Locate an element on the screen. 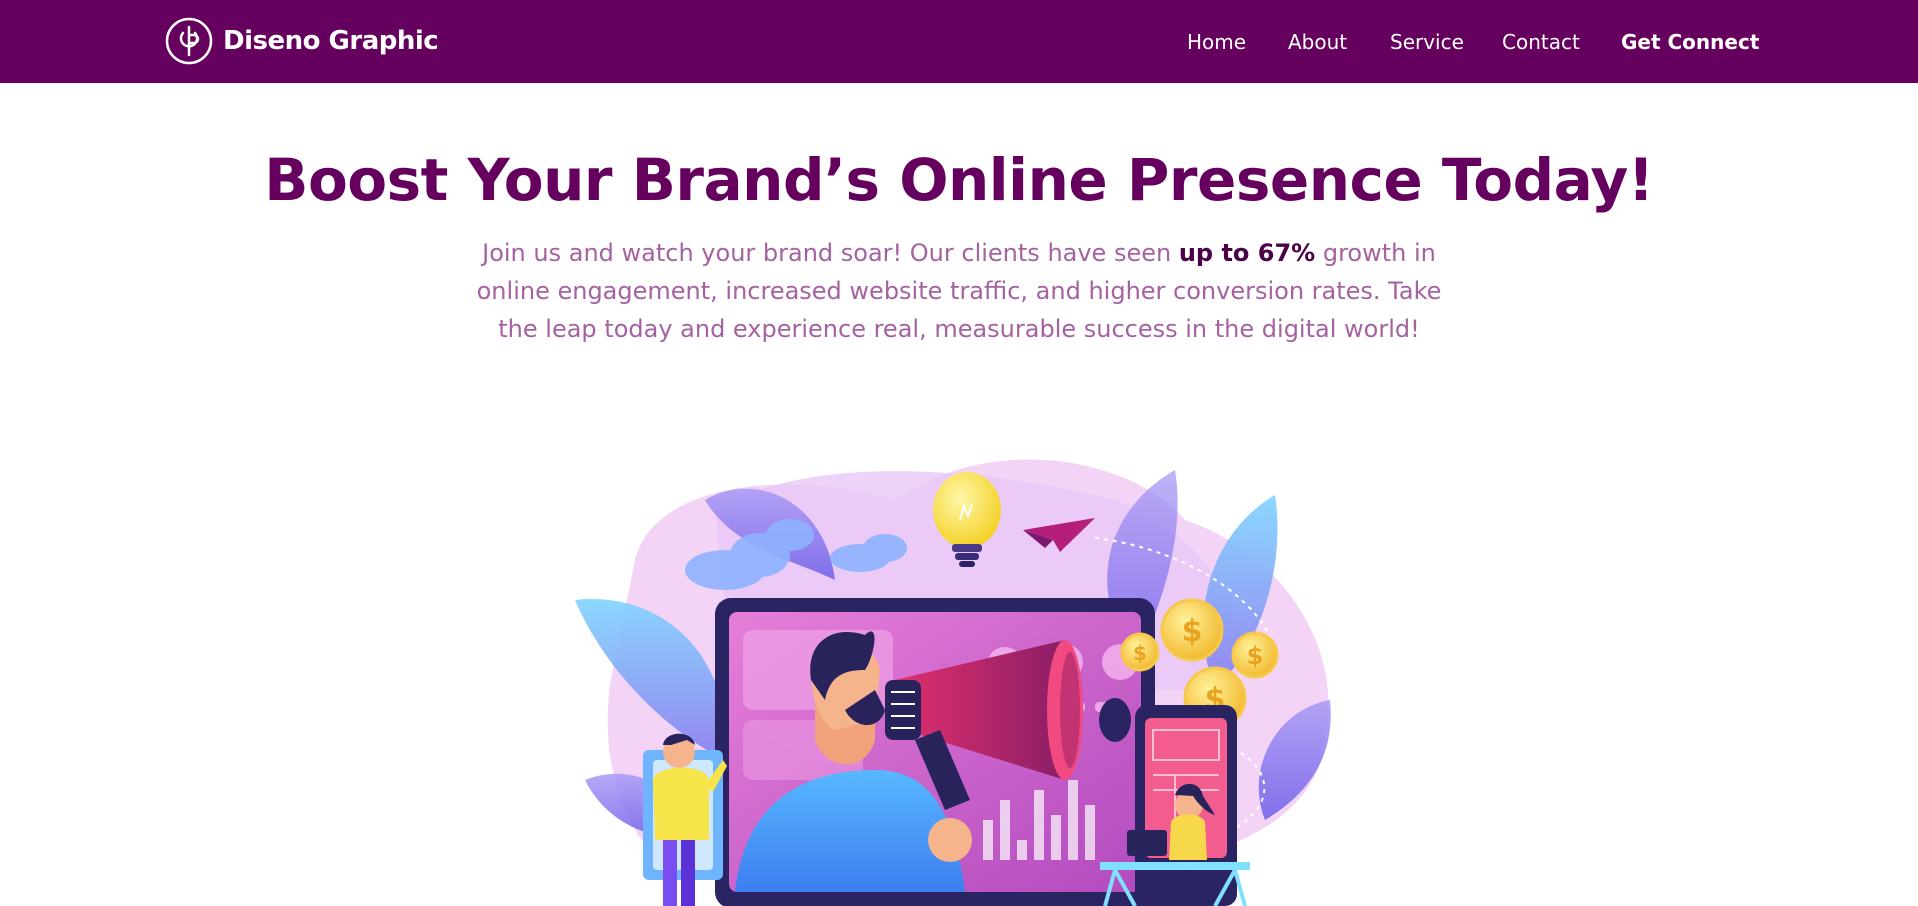  brand-name: Diseno Graphic is located at coordinates (331, 41).